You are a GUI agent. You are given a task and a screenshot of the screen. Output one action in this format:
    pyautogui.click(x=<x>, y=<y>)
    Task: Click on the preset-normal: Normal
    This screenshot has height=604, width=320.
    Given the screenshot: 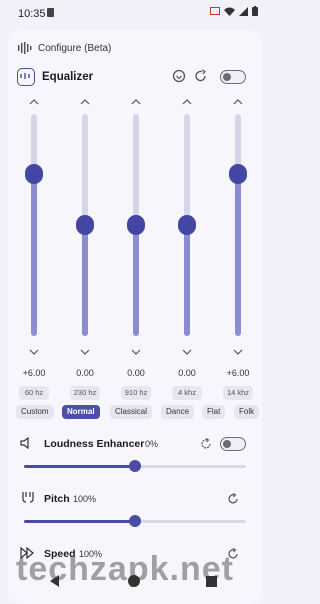 What is the action you would take?
    pyautogui.click(x=81, y=412)
    